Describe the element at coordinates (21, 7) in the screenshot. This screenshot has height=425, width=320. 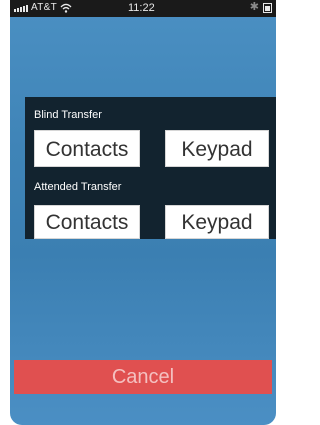
I see `signal-bars-icon` at that location.